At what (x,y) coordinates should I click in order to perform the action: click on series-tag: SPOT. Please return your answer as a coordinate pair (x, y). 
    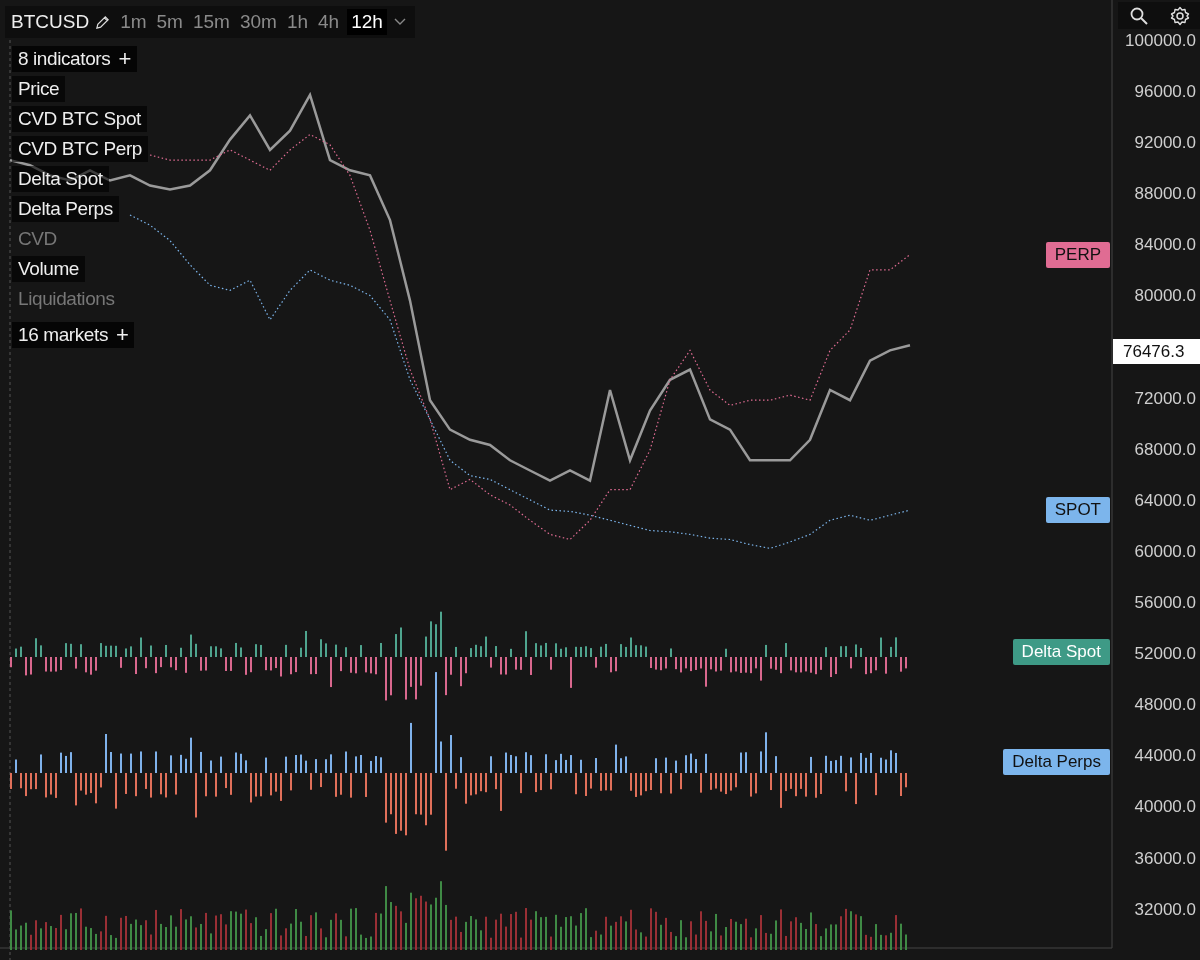
    Looking at the image, I should click on (1077, 510).